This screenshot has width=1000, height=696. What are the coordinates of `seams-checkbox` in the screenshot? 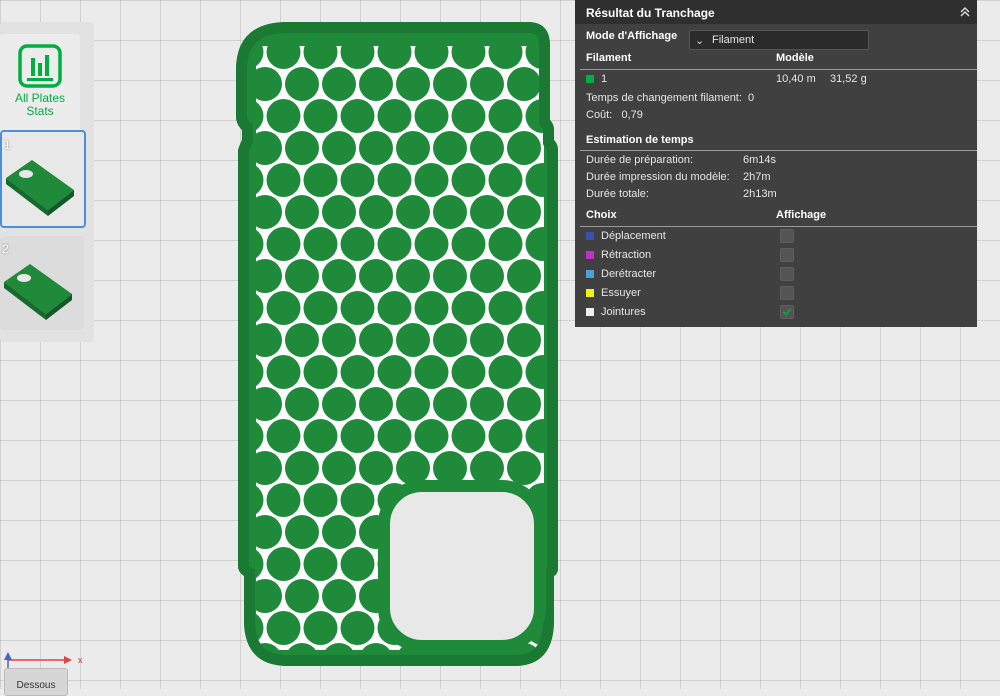 It's located at (787, 312).